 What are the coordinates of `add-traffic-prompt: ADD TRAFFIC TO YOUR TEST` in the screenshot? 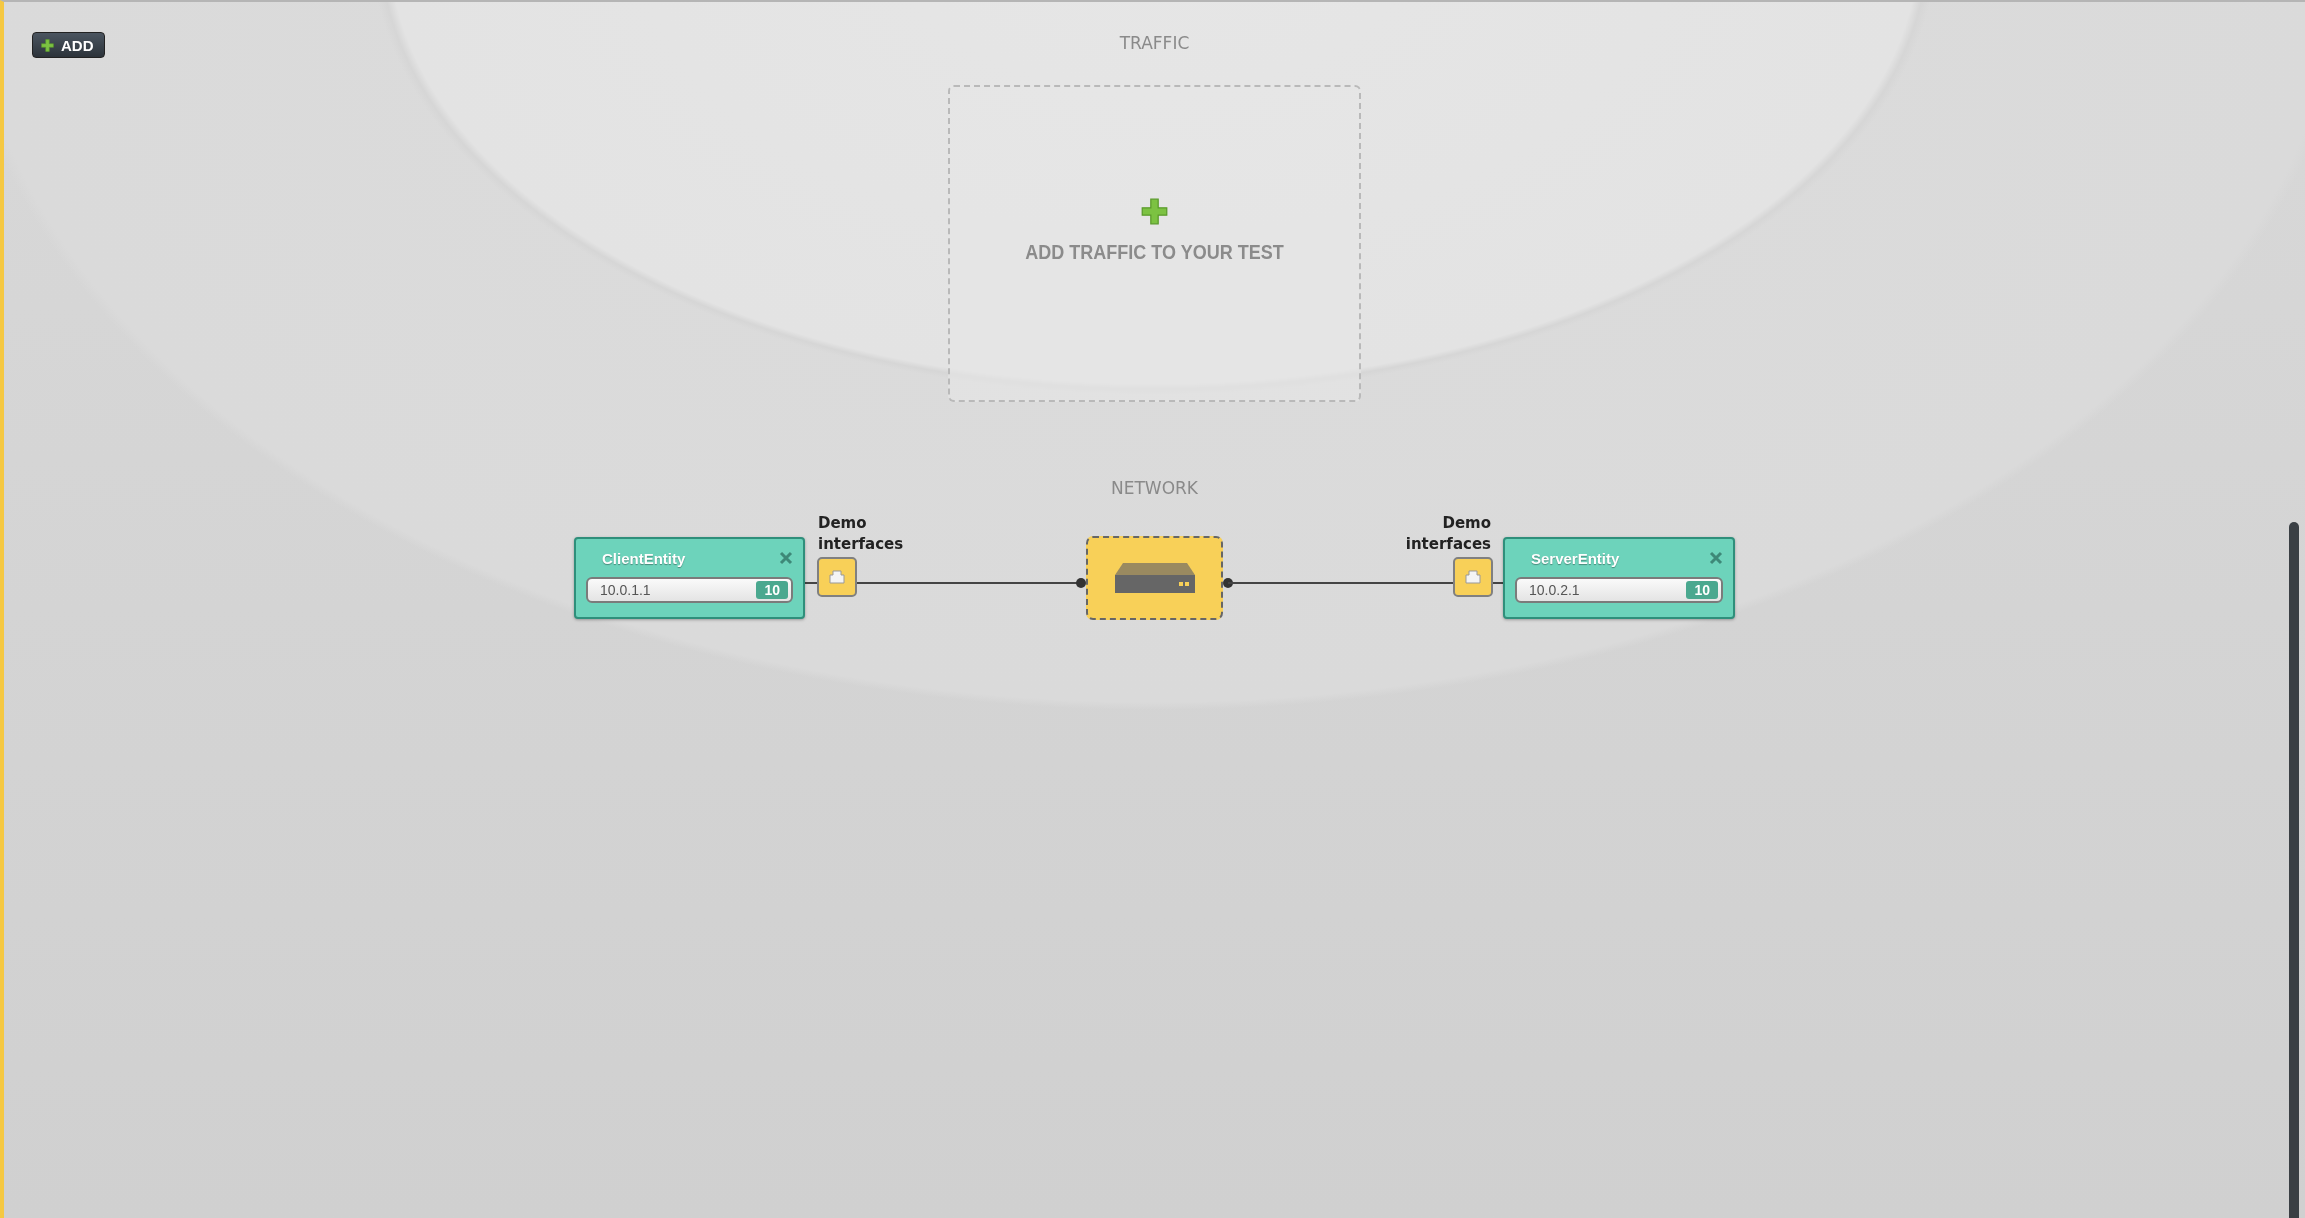 It's located at (1154, 252).